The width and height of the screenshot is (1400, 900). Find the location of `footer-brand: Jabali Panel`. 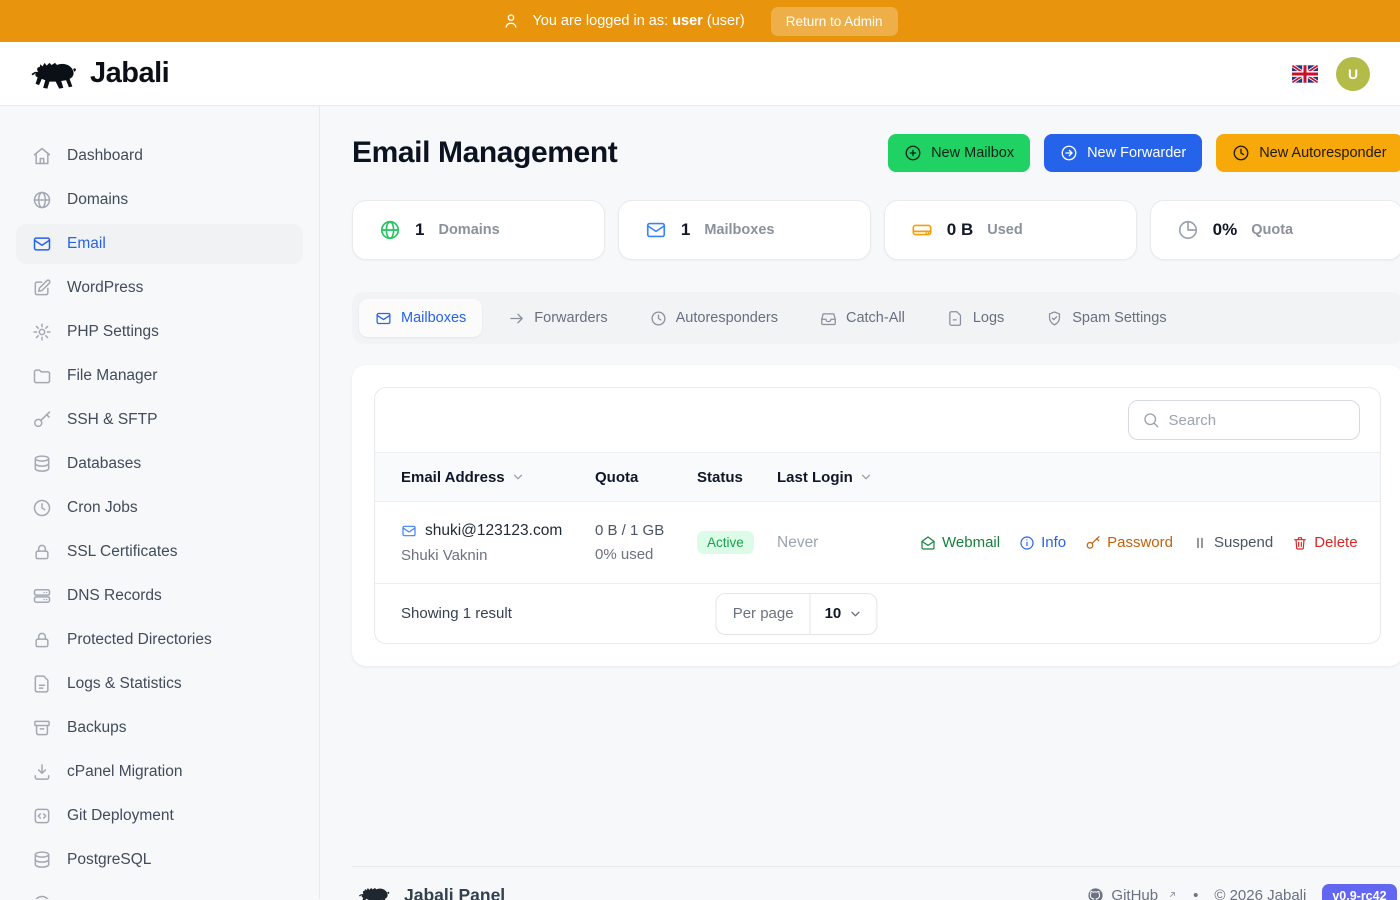

footer-brand: Jabali Panel is located at coordinates (431, 891).